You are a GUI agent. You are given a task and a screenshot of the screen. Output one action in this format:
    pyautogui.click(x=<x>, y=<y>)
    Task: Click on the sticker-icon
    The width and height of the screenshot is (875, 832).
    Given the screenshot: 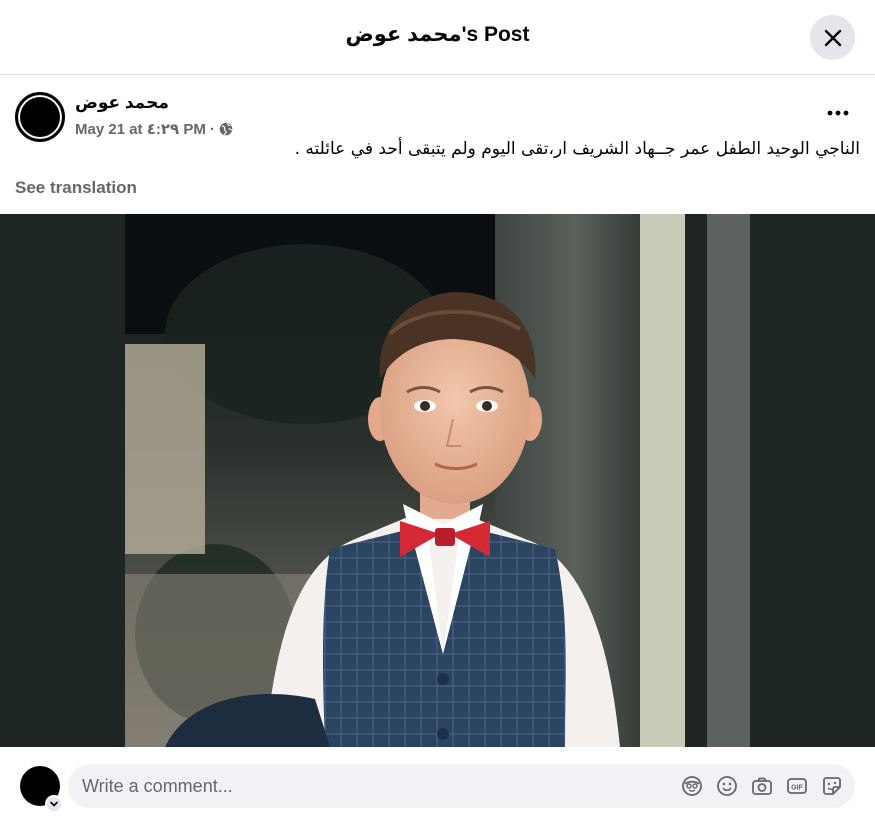 What is the action you would take?
    pyautogui.click(x=832, y=786)
    